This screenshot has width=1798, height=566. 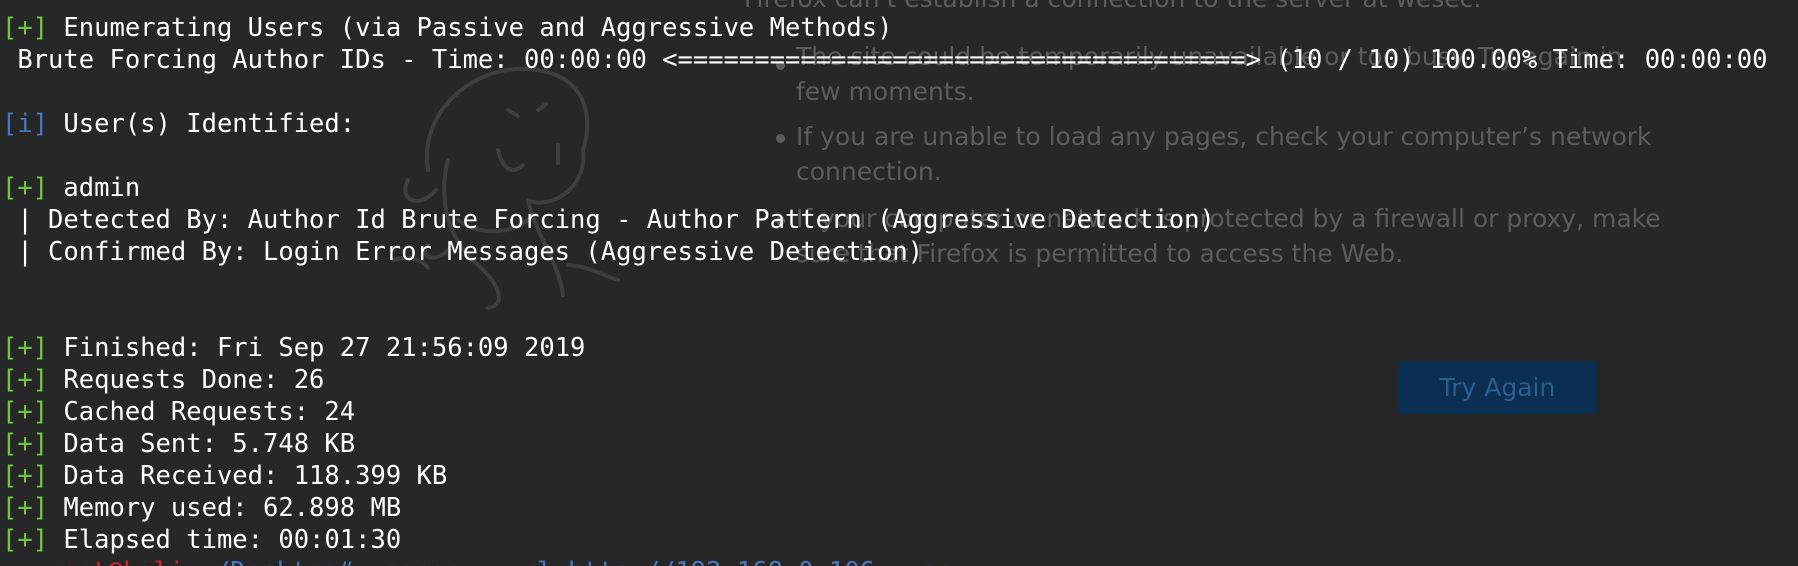 I want to click on data-received-text: Data Received: 118.399 KB, so click(x=248, y=476).